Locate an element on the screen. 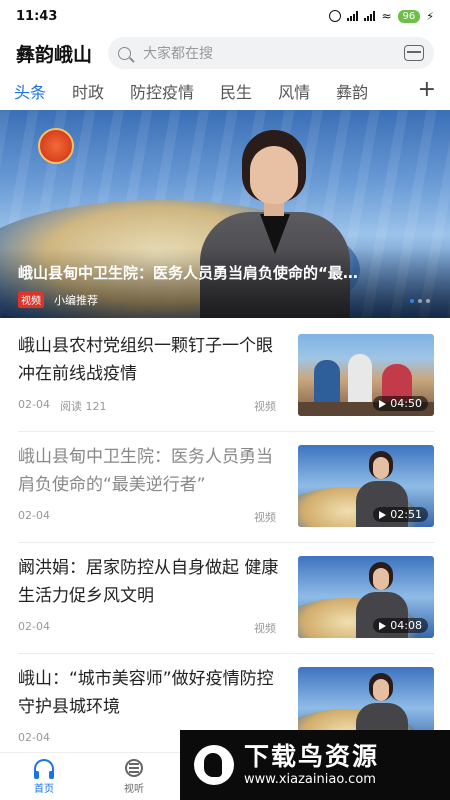  wifi-icon: ≈ is located at coordinates (386, 16).